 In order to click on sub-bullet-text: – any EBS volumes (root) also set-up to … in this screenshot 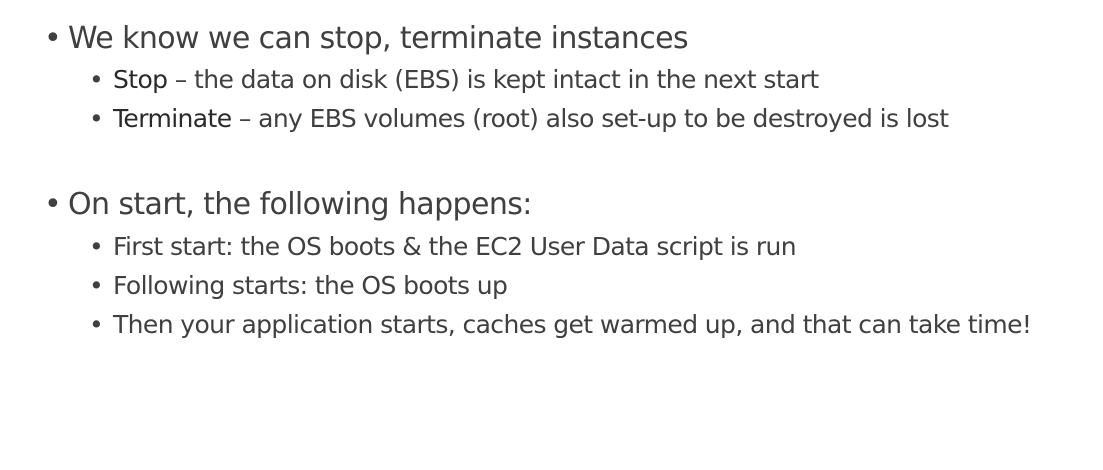, I will do `click(590, 118)`.